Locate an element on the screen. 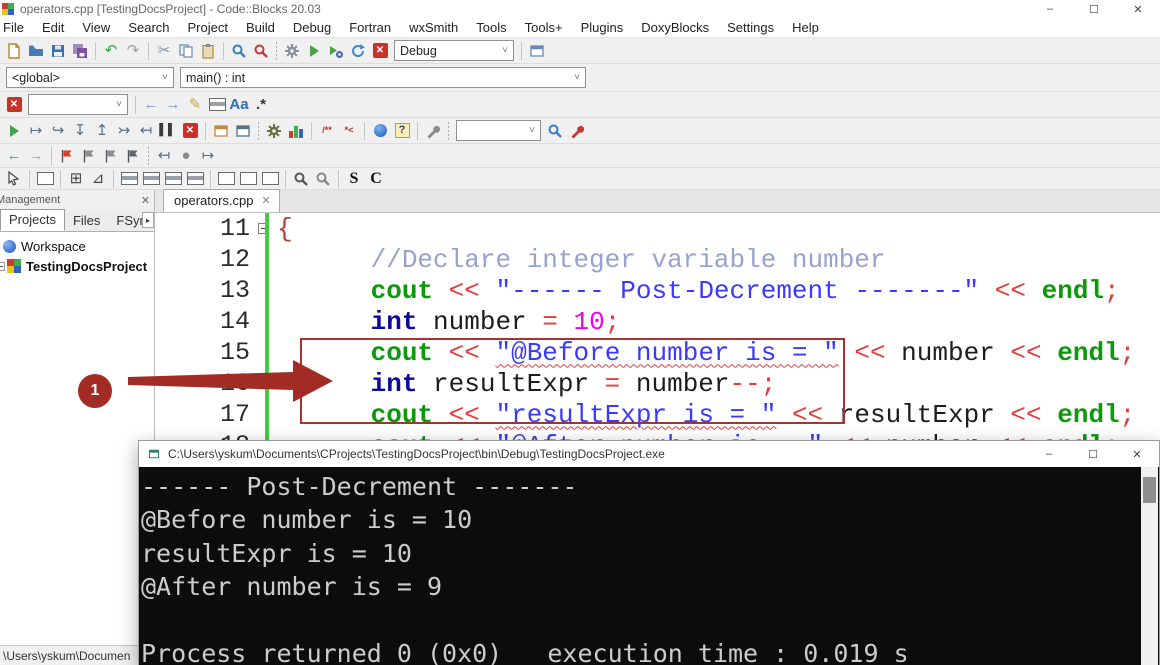 This screenshot has width=1160, height=665. tab-scroll-arrow: ▸ is located at coordinates (148, 220).